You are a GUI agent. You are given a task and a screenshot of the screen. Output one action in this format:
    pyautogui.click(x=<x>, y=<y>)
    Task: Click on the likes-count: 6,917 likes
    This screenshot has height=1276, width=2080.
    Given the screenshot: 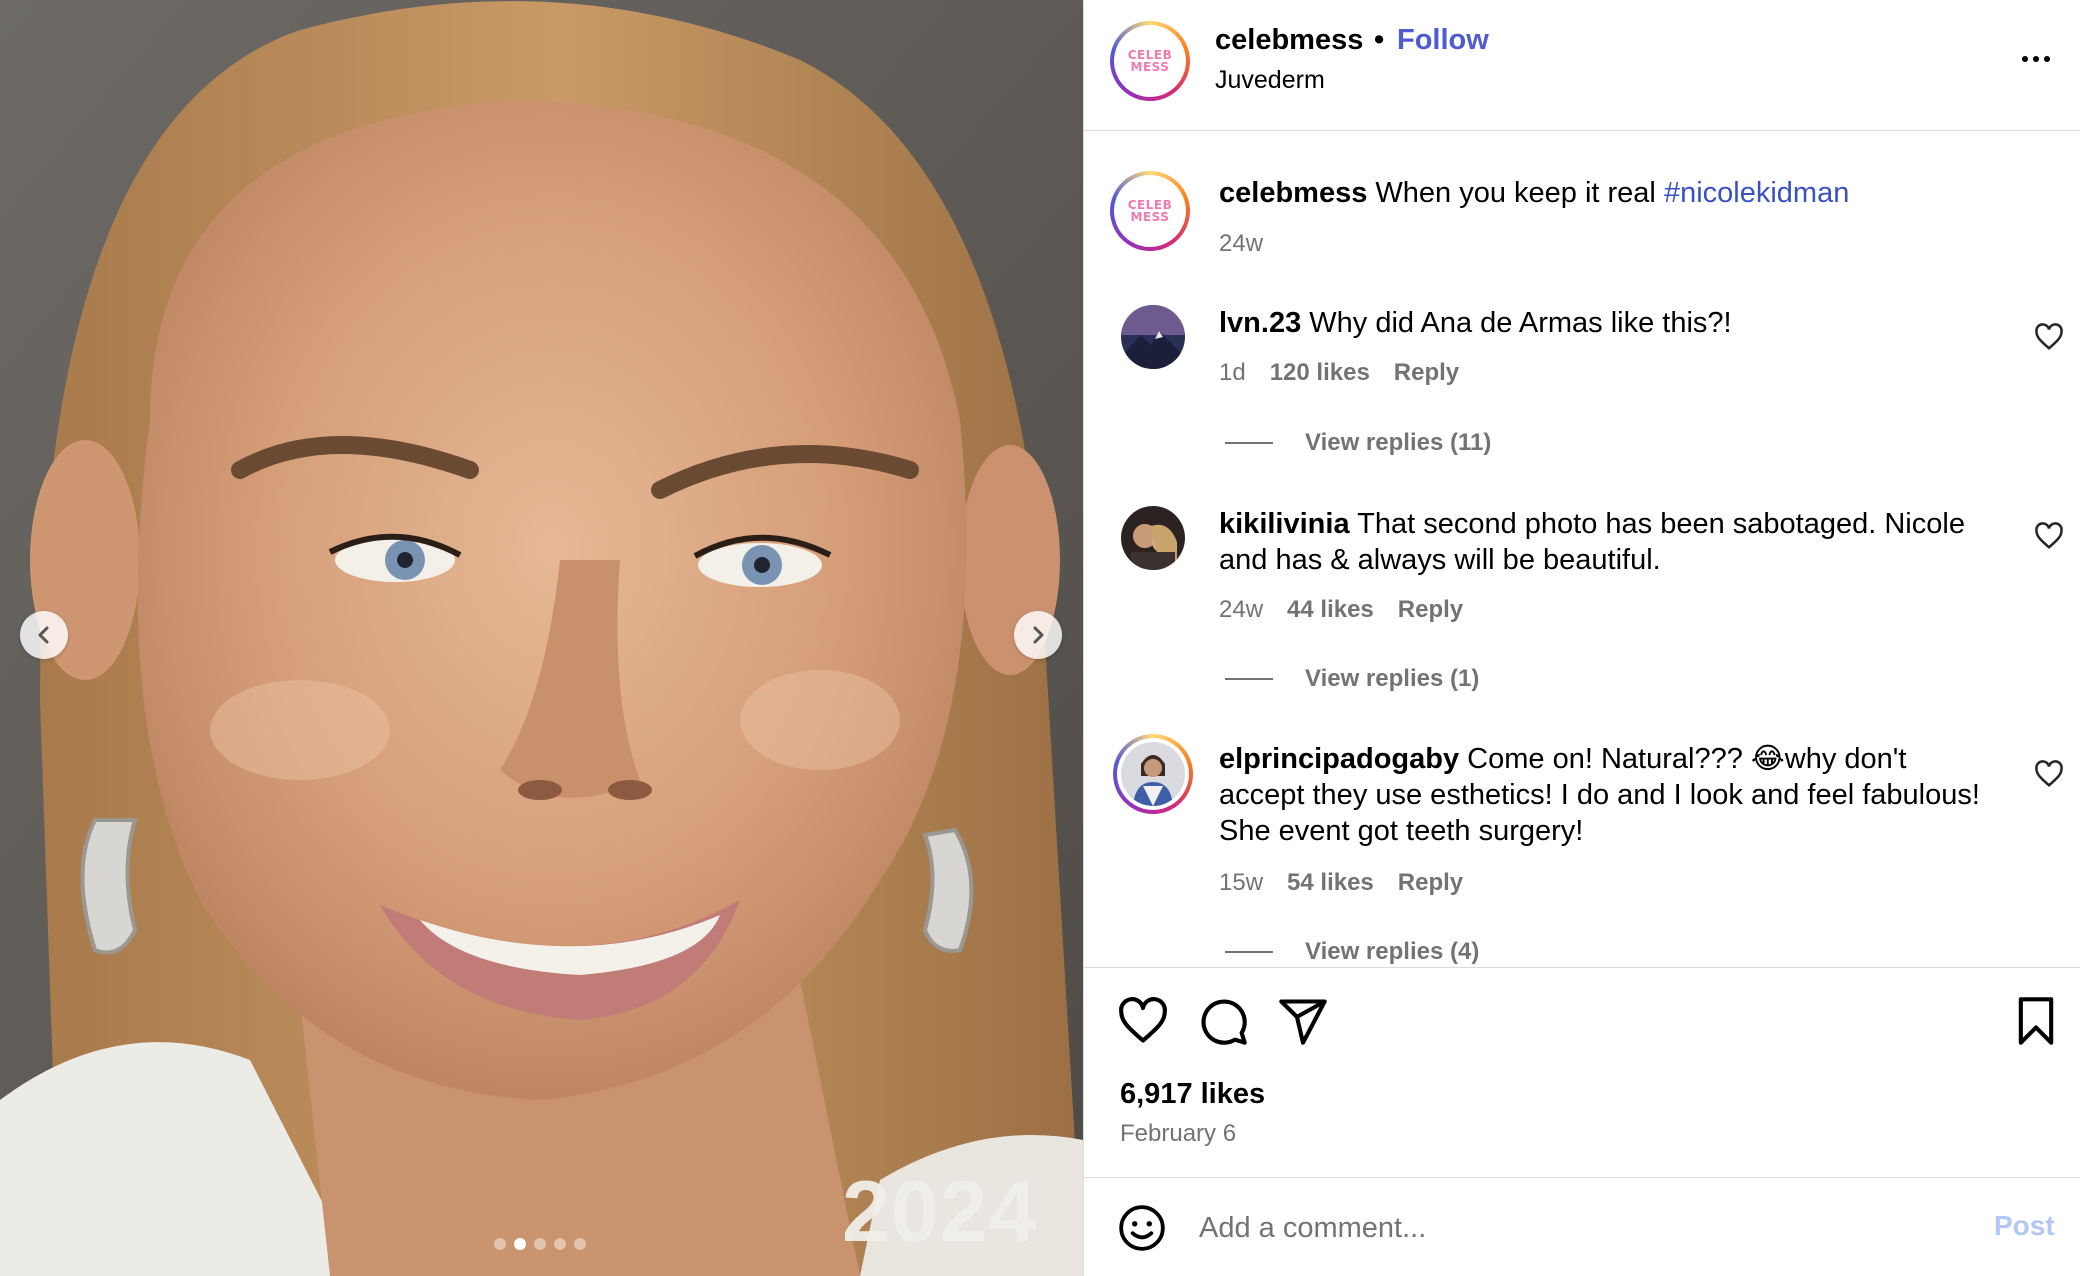 What is the action you would take?
    pyautogui.click(x=1192, y=1094)
    